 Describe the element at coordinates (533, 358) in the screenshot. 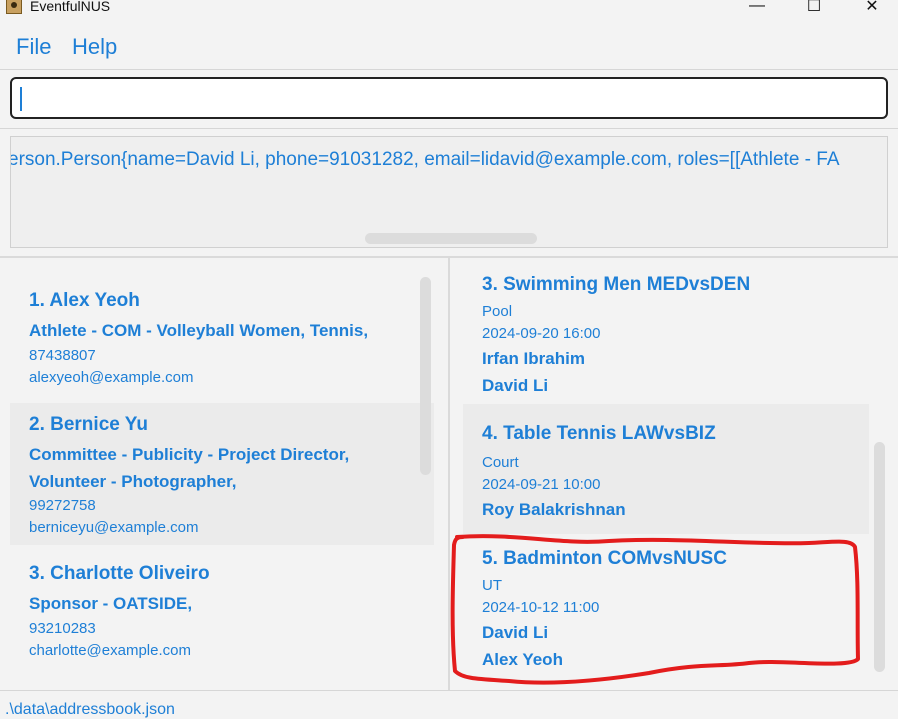

I see `event-participant: Irfan Ibrahim` at that location.